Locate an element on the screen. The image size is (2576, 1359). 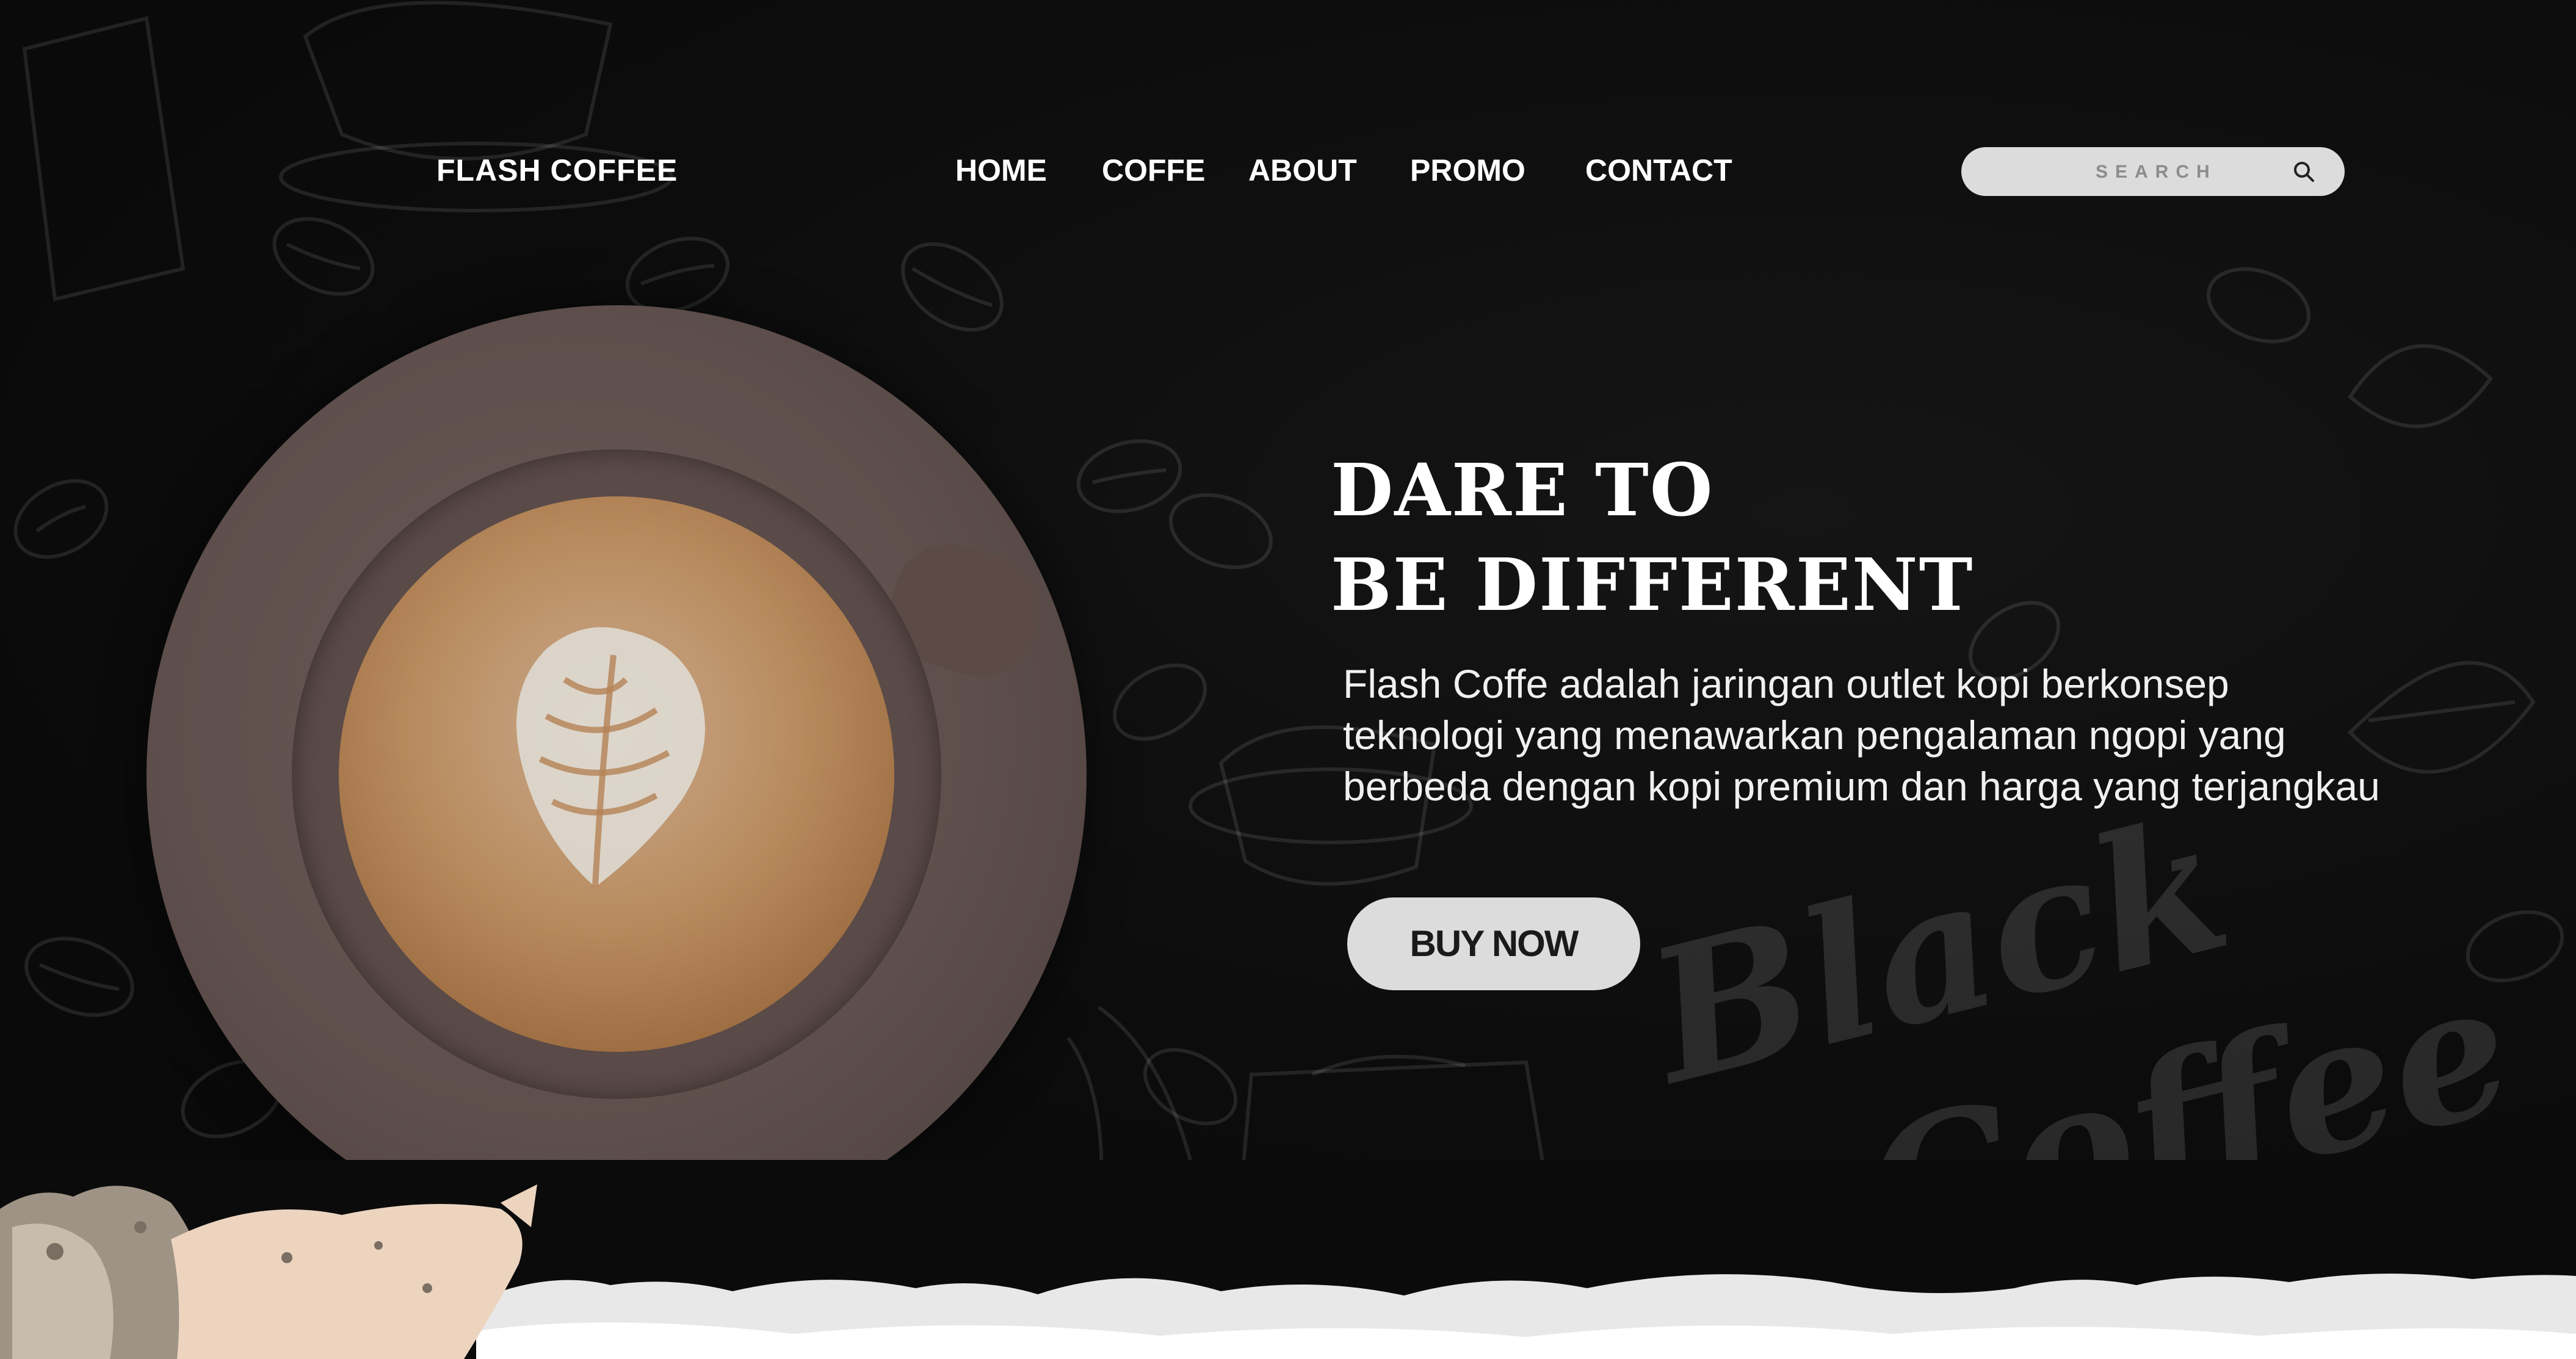
buy-now-button: BUY NOW is located at coordinates (1493, 943).